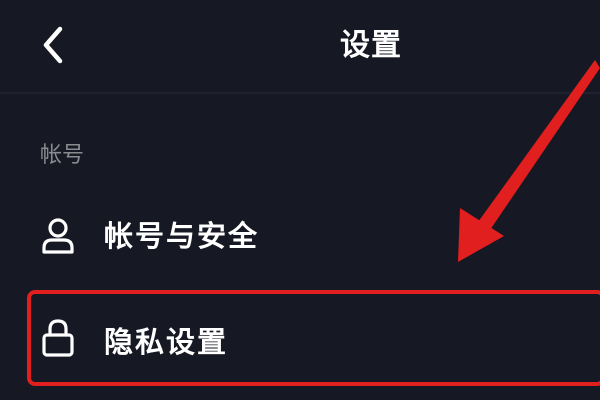 The image size is (600, 400). Describe the element at coordinates (166, 342) in the screenshot. I see `settings-item-label: 隐私设置` at that location.